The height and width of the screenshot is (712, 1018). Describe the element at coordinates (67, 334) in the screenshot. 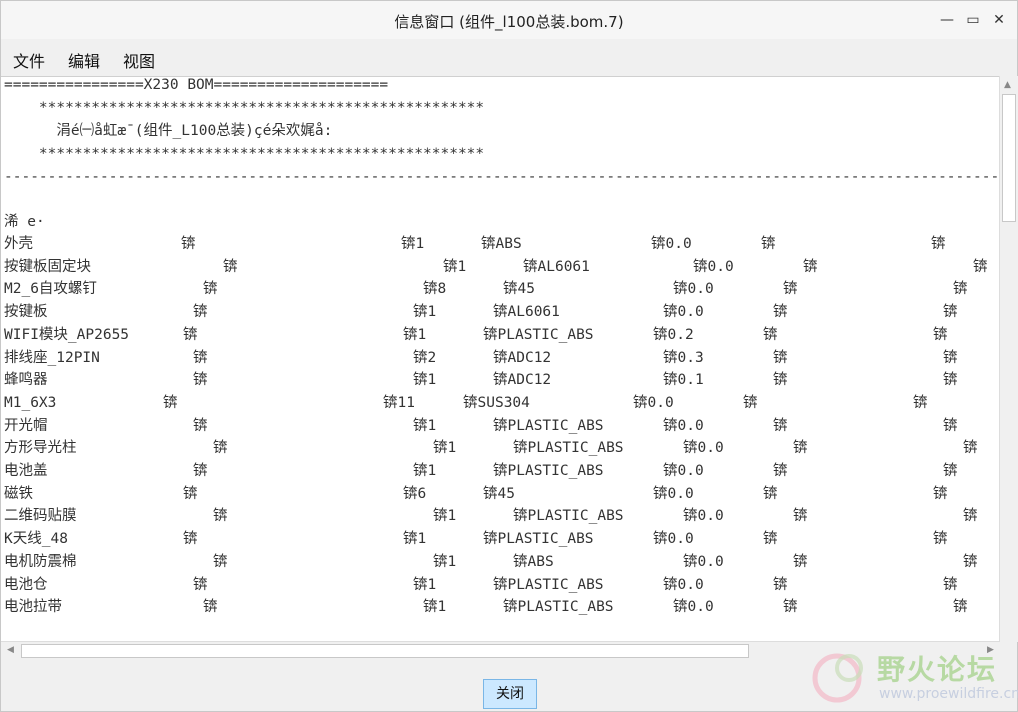

I see `part-name: WIFI模块_AP2655` at that location.